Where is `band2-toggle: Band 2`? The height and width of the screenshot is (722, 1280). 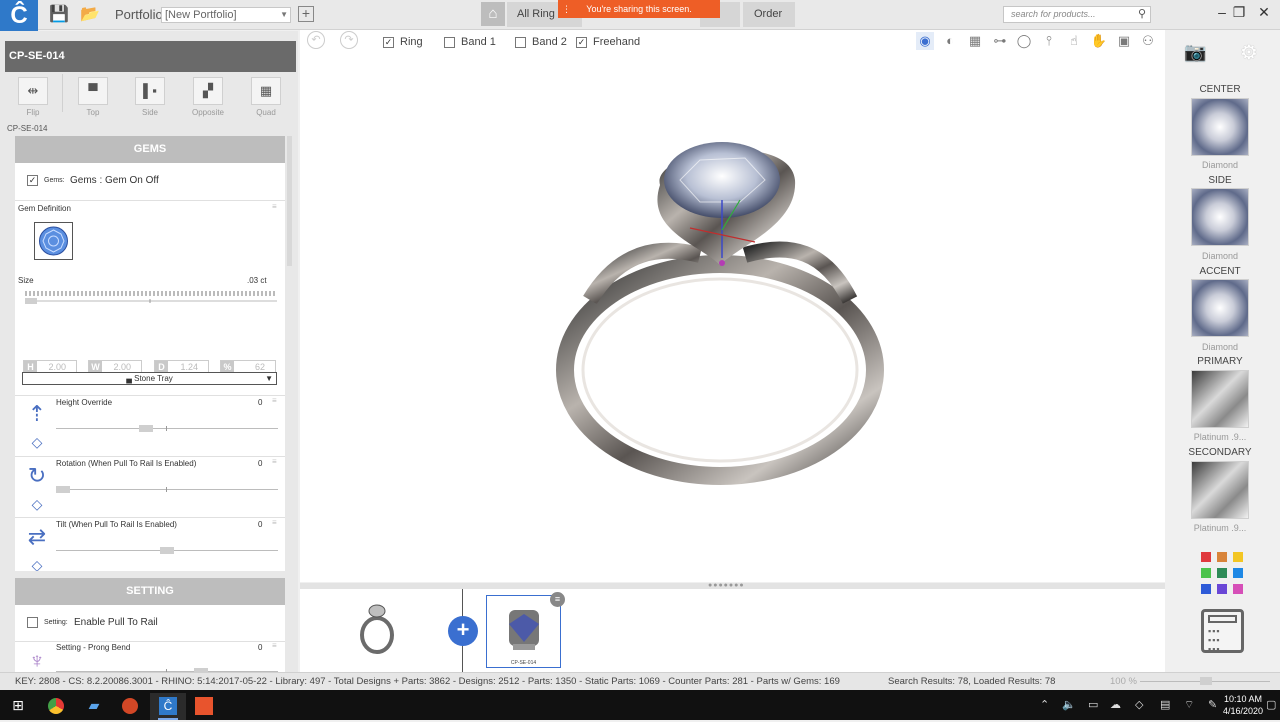
band2-toggle: Band 2 is located at coordinates (541, 42).